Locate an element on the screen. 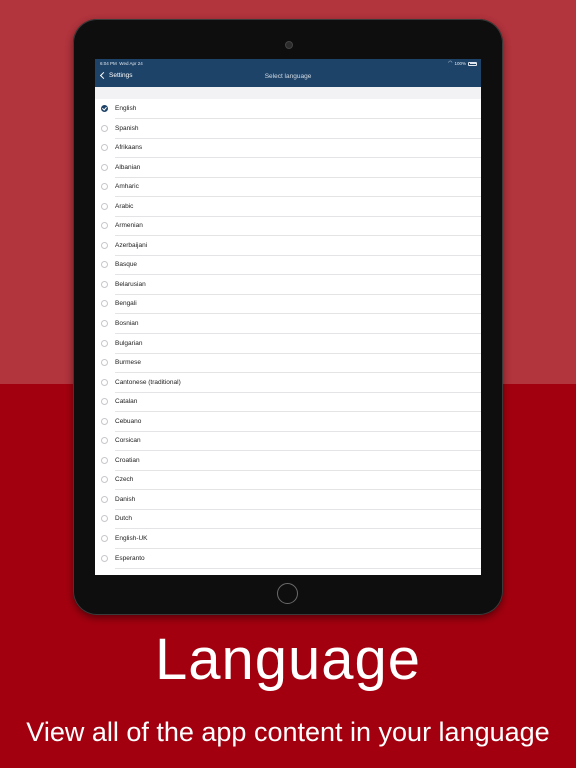 The image size is (576, 768). page-title: Select language is located at coordinates (288, 76).